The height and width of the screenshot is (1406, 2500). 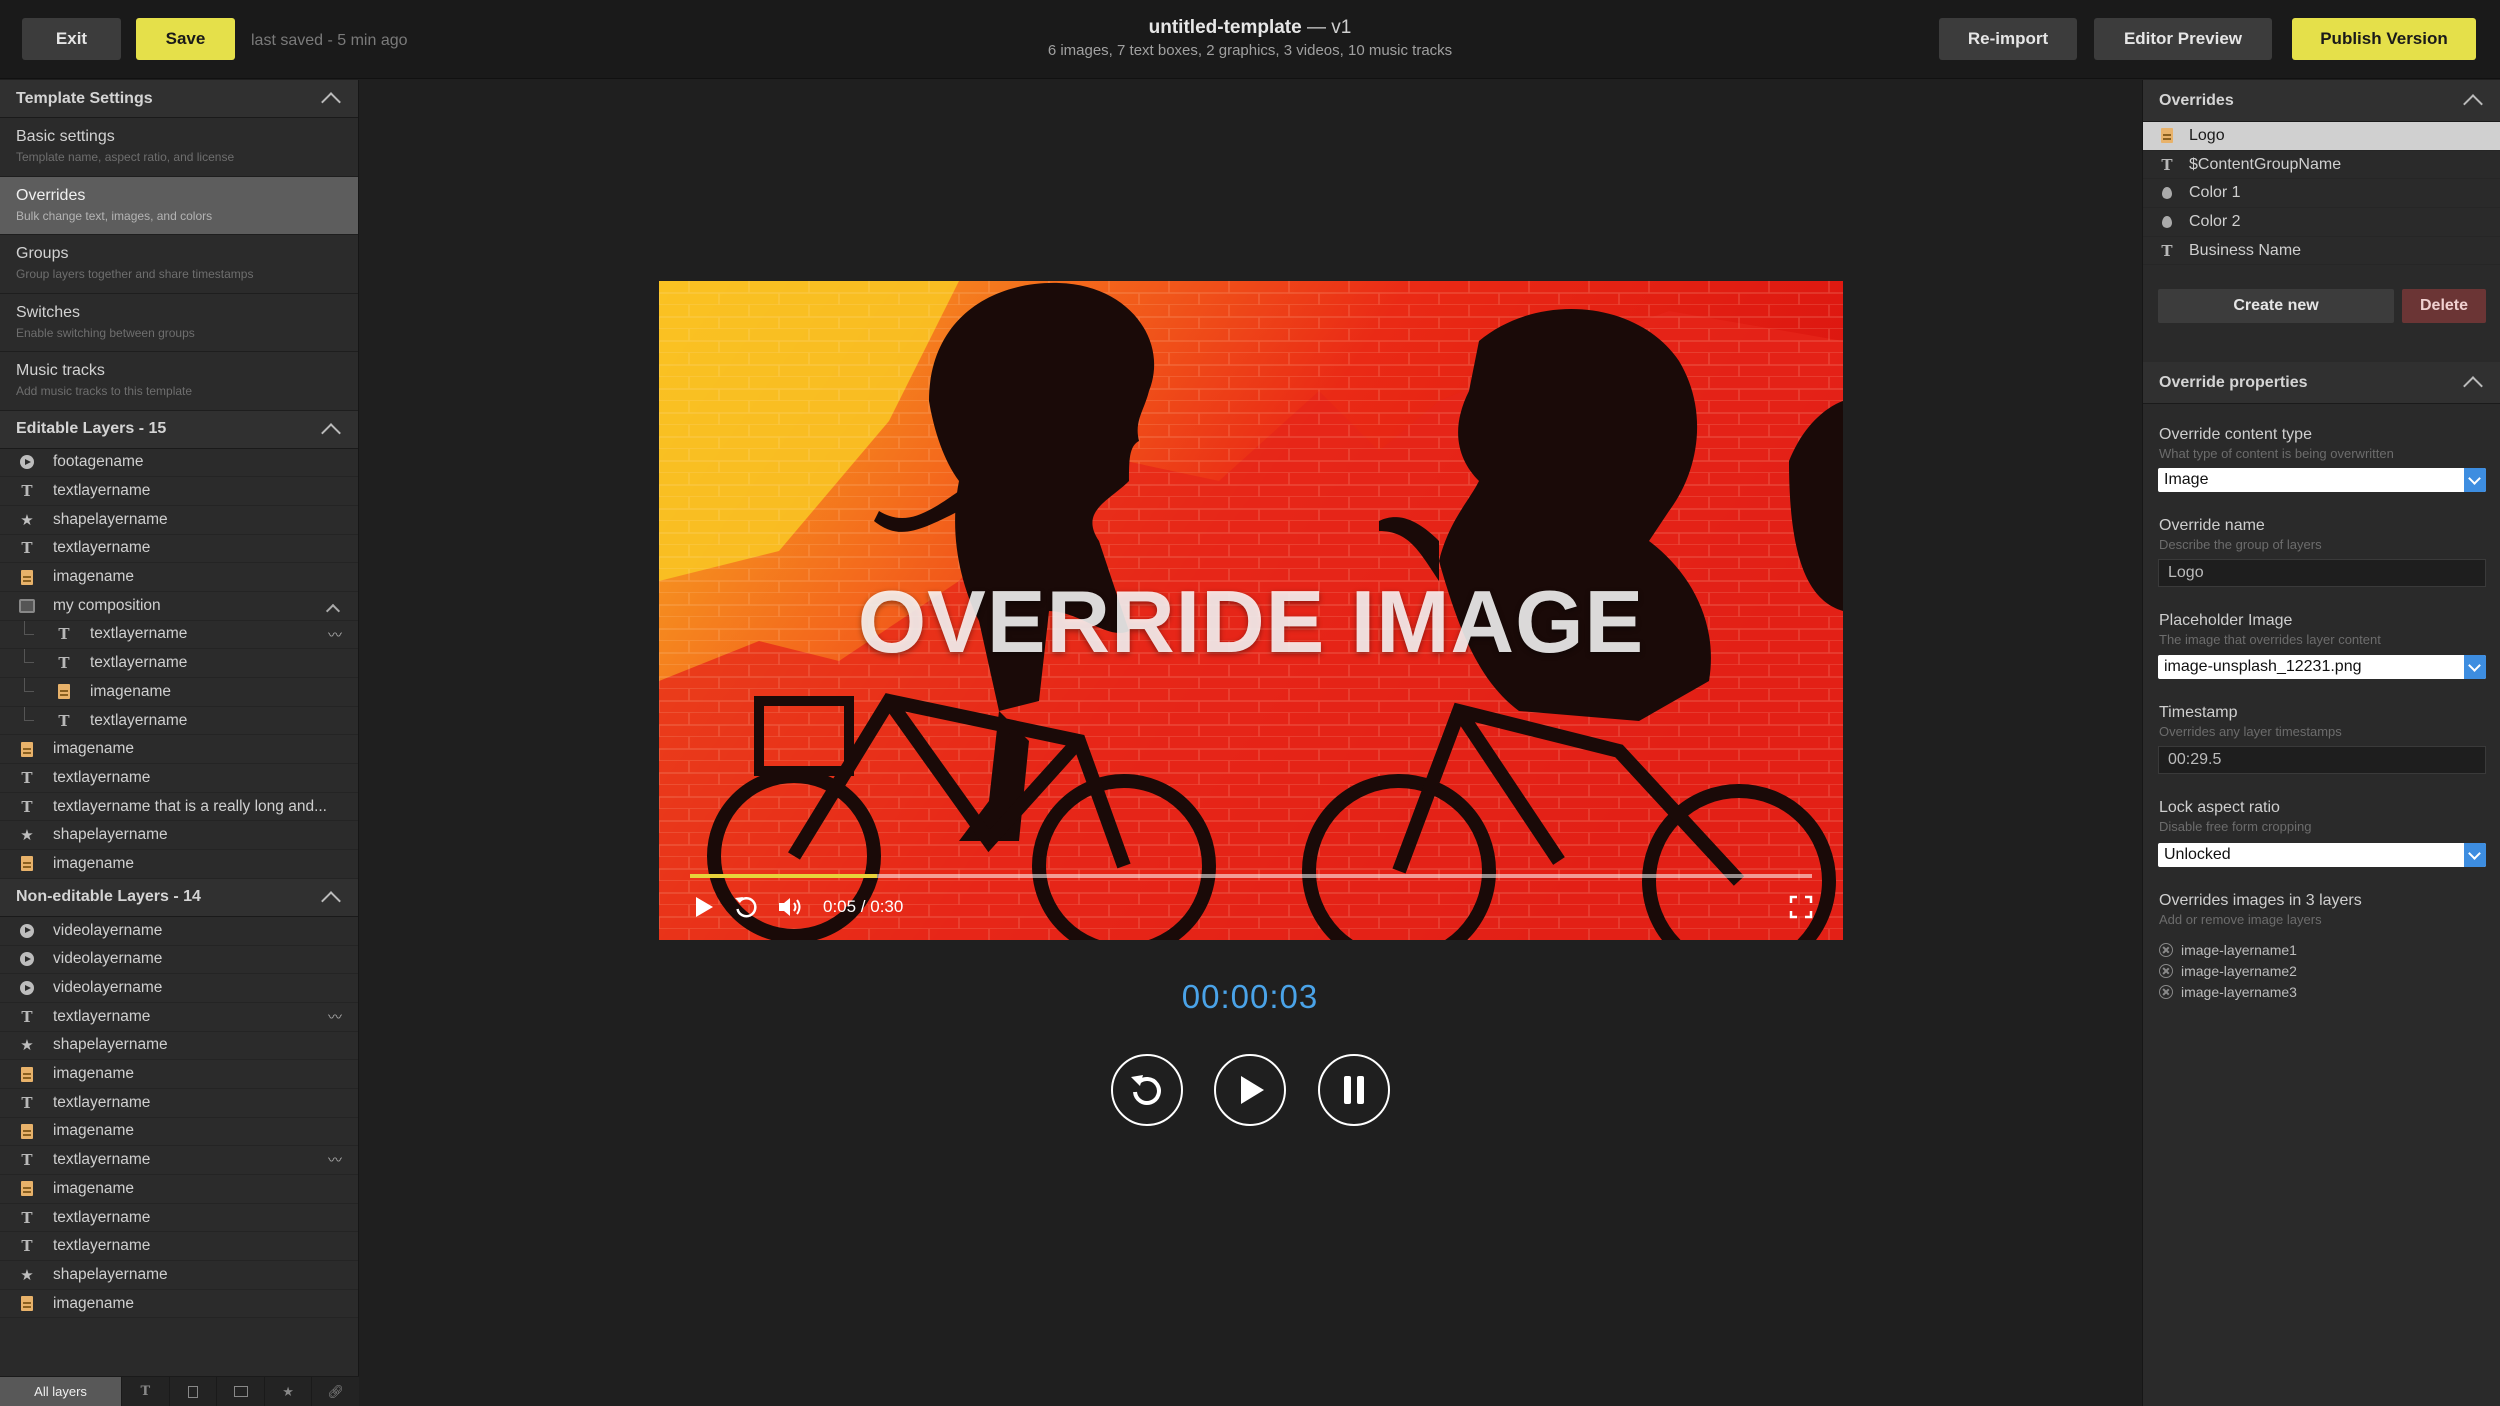 I want to click on squiggle-icon: 〰, so click(x=335, y=634).